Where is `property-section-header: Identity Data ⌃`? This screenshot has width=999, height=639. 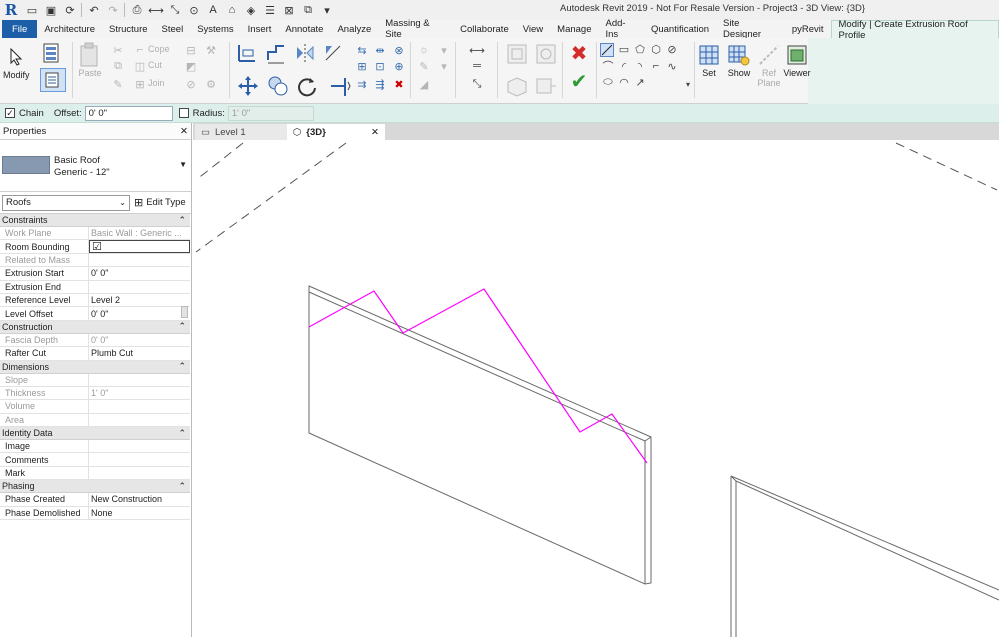 property-section-header: Identity Data ⌃ is located at coordinates (95, 434).